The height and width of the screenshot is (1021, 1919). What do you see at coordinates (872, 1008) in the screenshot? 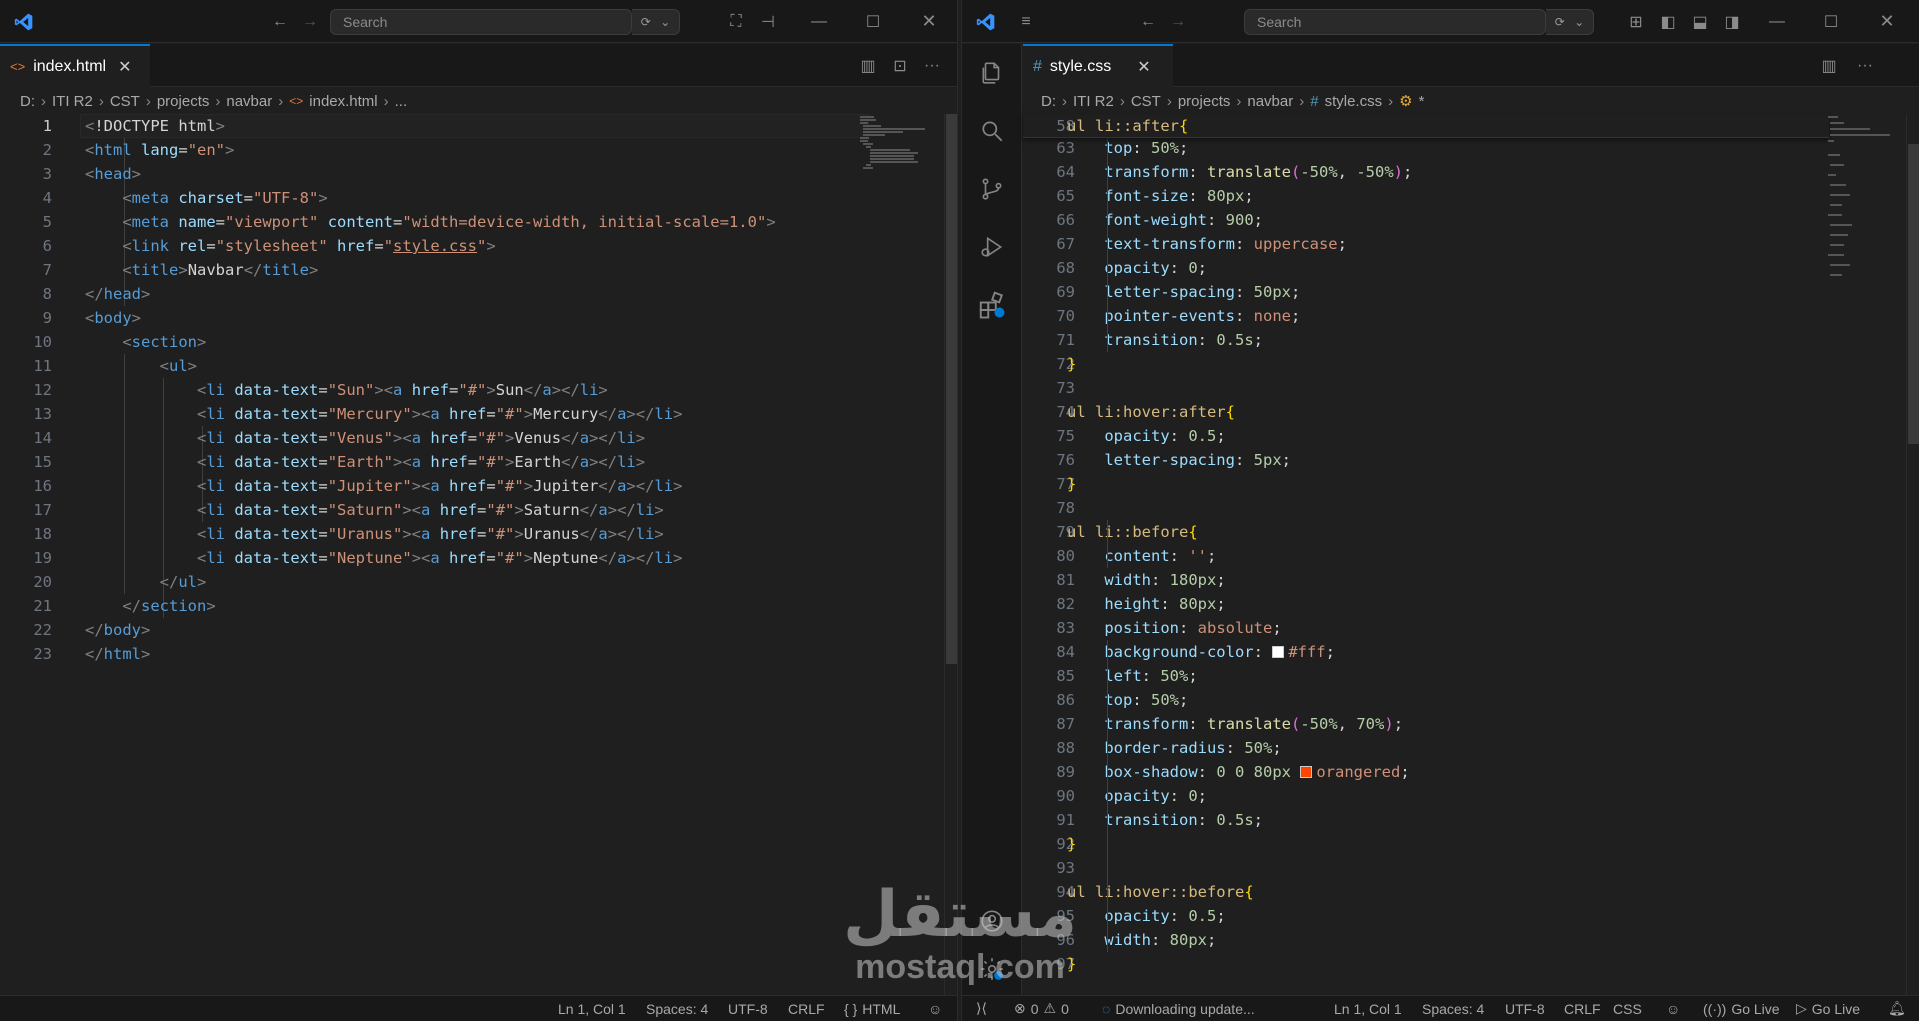
I see `language-mode: { } HTML` at bounding box center [872, 1008].